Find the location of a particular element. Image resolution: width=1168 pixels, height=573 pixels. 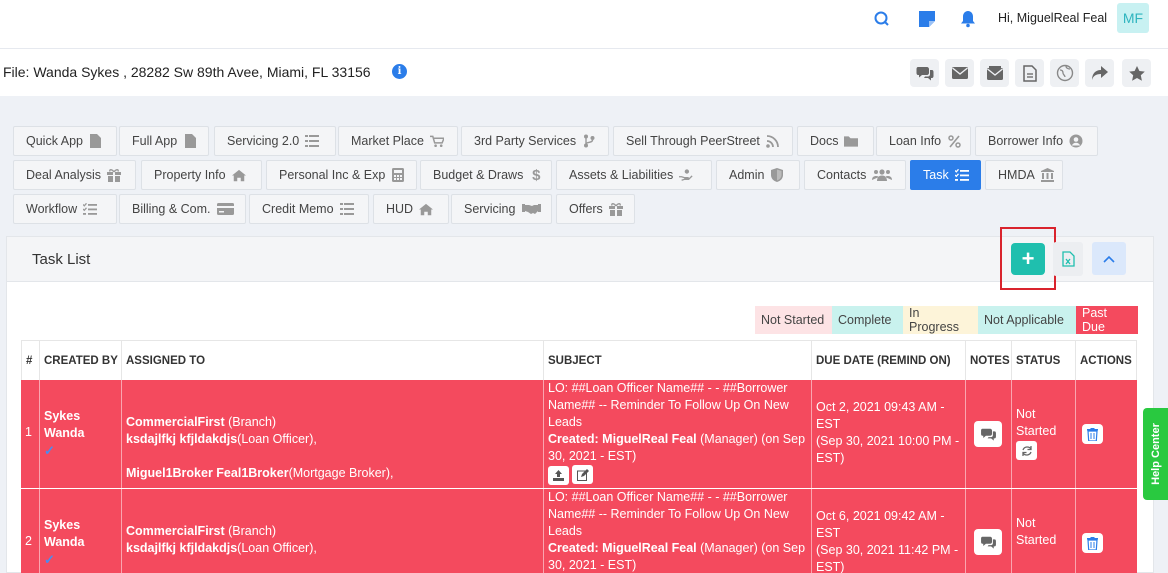

edit-button is located at coordinates (582, 474).